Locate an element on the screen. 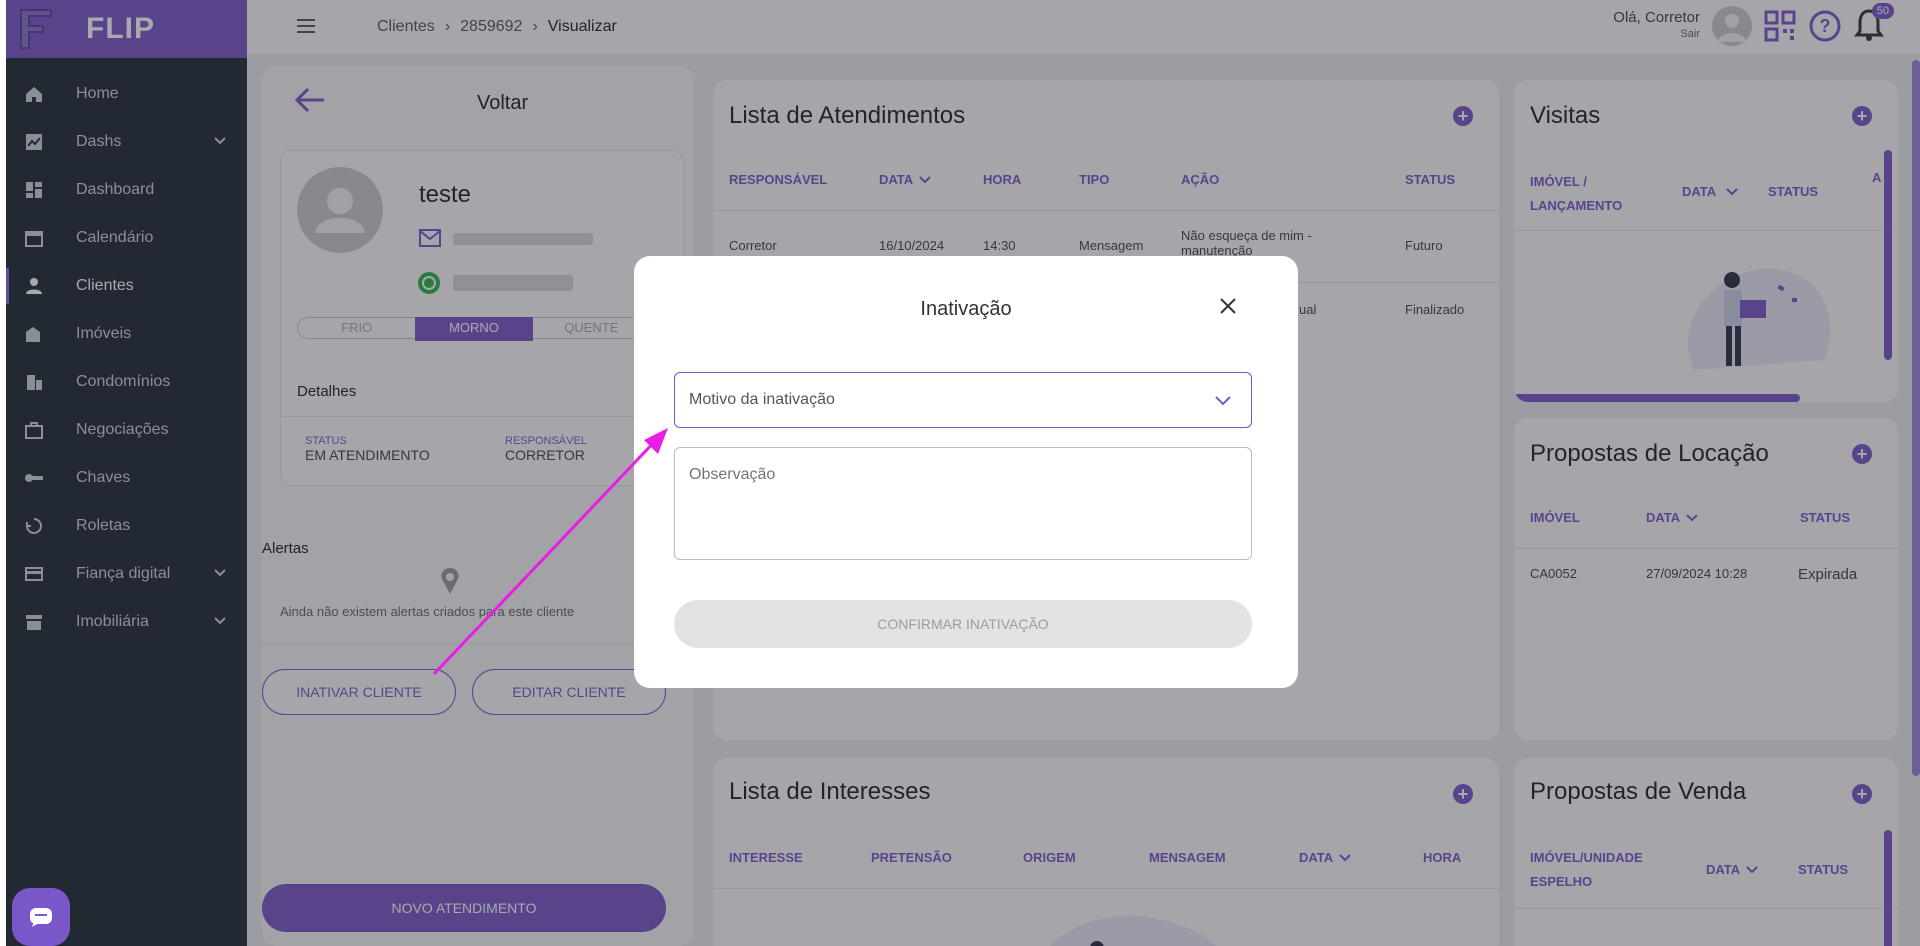  inactivation-reason-select: Motivo da inativação is located at coordinates (963, 400).